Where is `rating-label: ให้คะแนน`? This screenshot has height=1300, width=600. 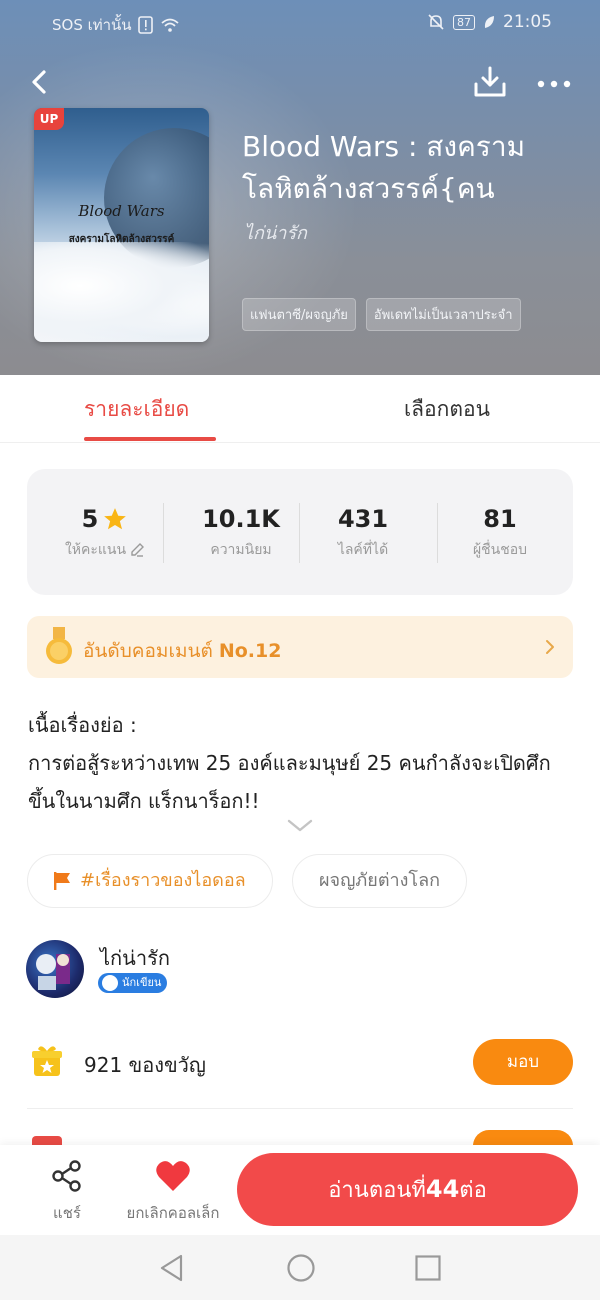 rating-label: ให้คะแนน is located at coordinates (95, 550).